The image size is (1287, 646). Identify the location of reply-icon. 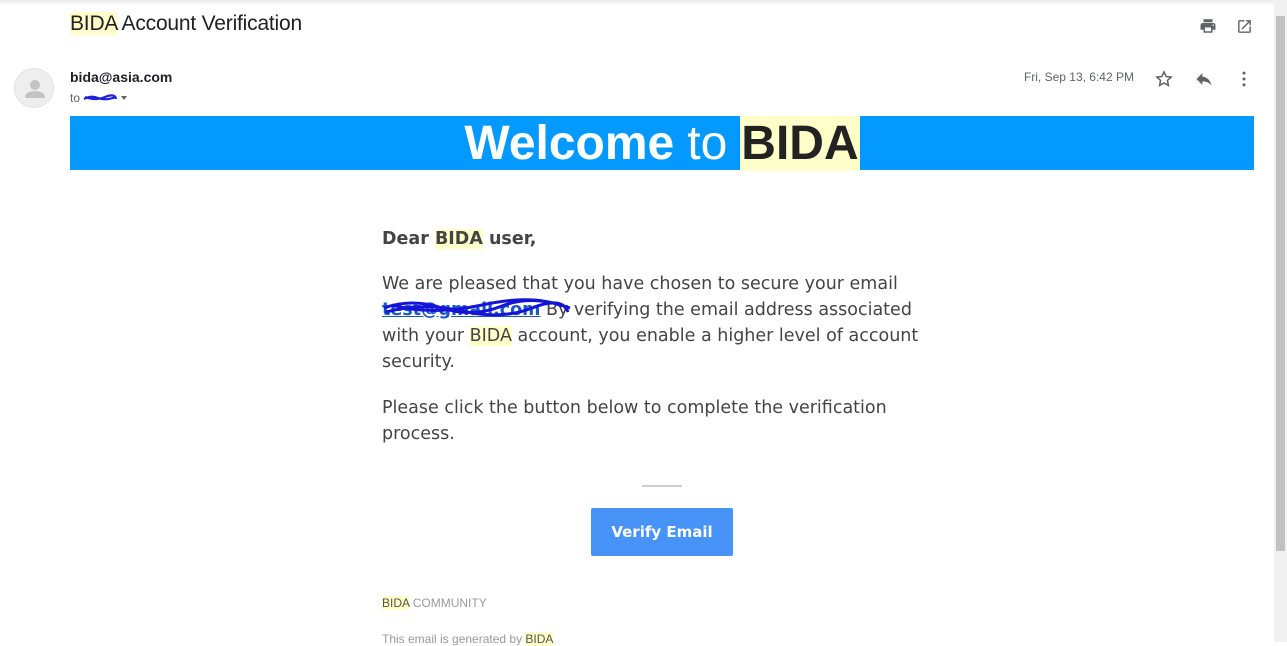
(1204, 79).